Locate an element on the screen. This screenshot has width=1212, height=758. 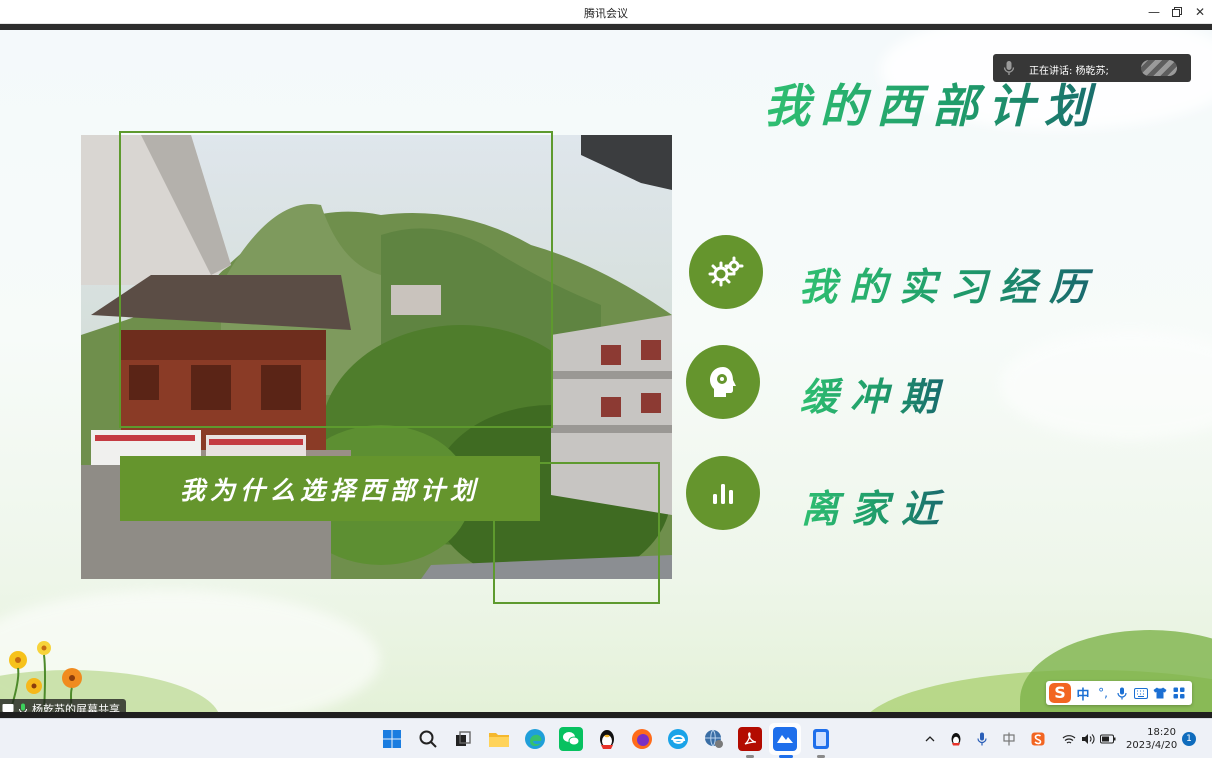
close-button: ✕ is located at coordinates (1200, 12).